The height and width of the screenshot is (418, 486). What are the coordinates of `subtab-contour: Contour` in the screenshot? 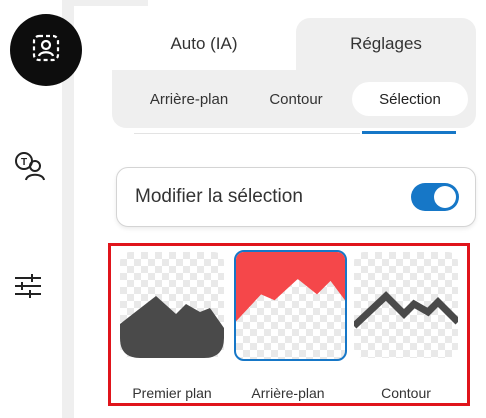 It's located at (296, 99).